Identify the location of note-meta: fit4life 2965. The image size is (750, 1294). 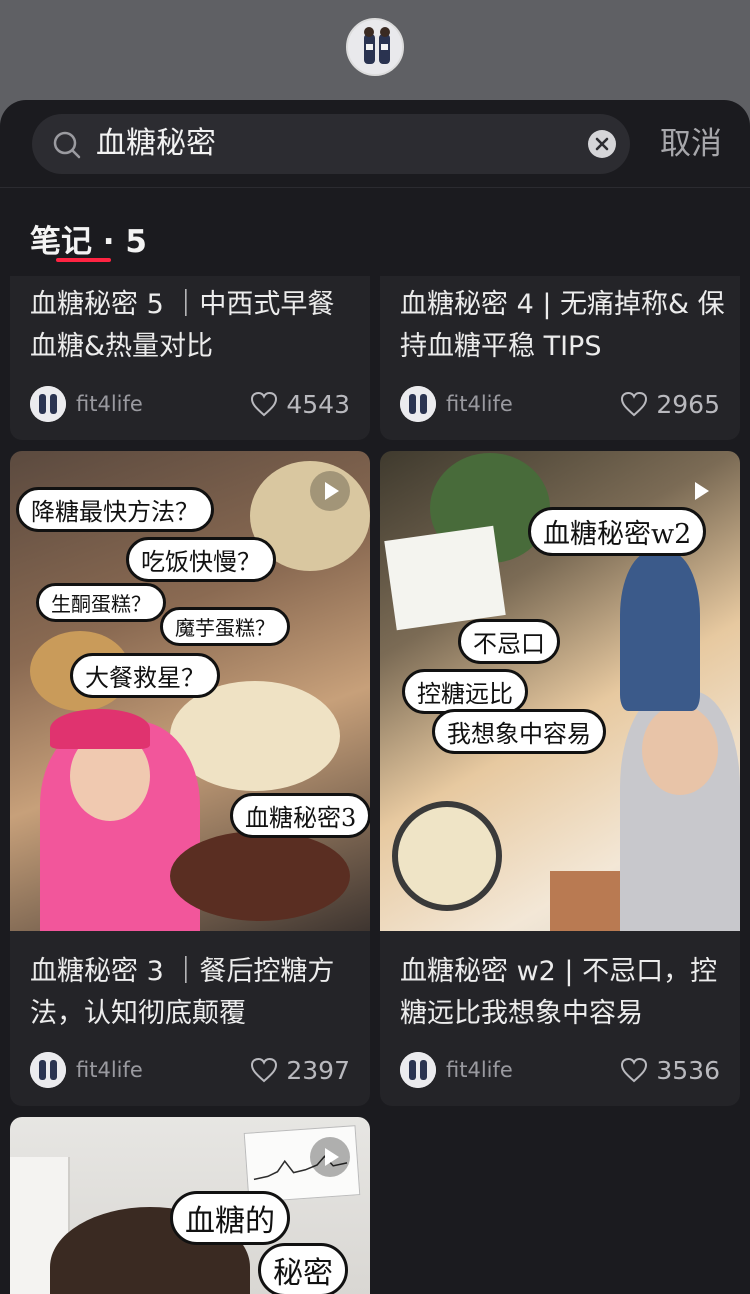
(560, 404).